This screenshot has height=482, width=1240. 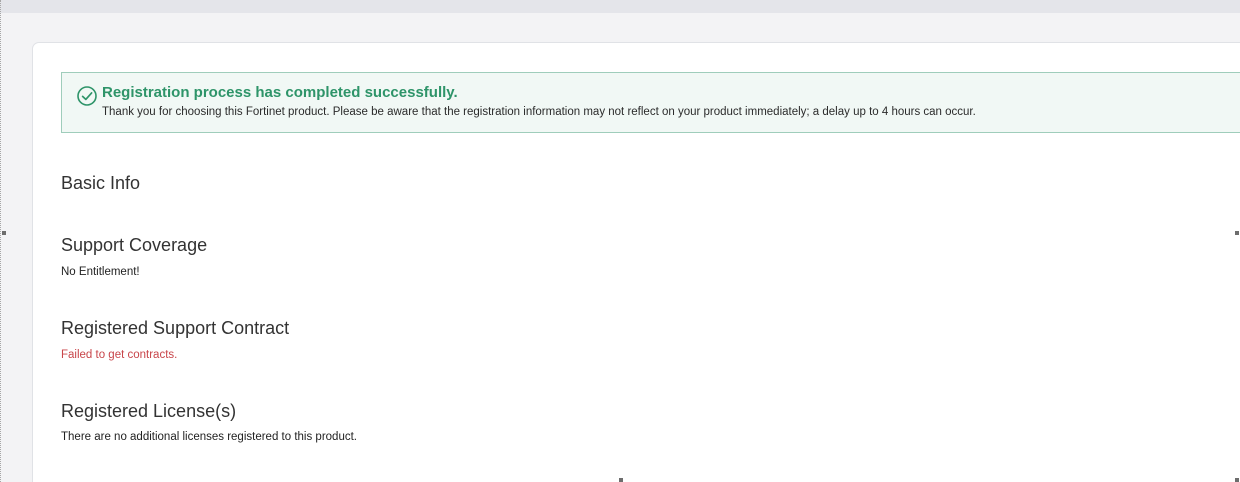 I want to click on resize-handle-right, so click(x=1237, y=233).